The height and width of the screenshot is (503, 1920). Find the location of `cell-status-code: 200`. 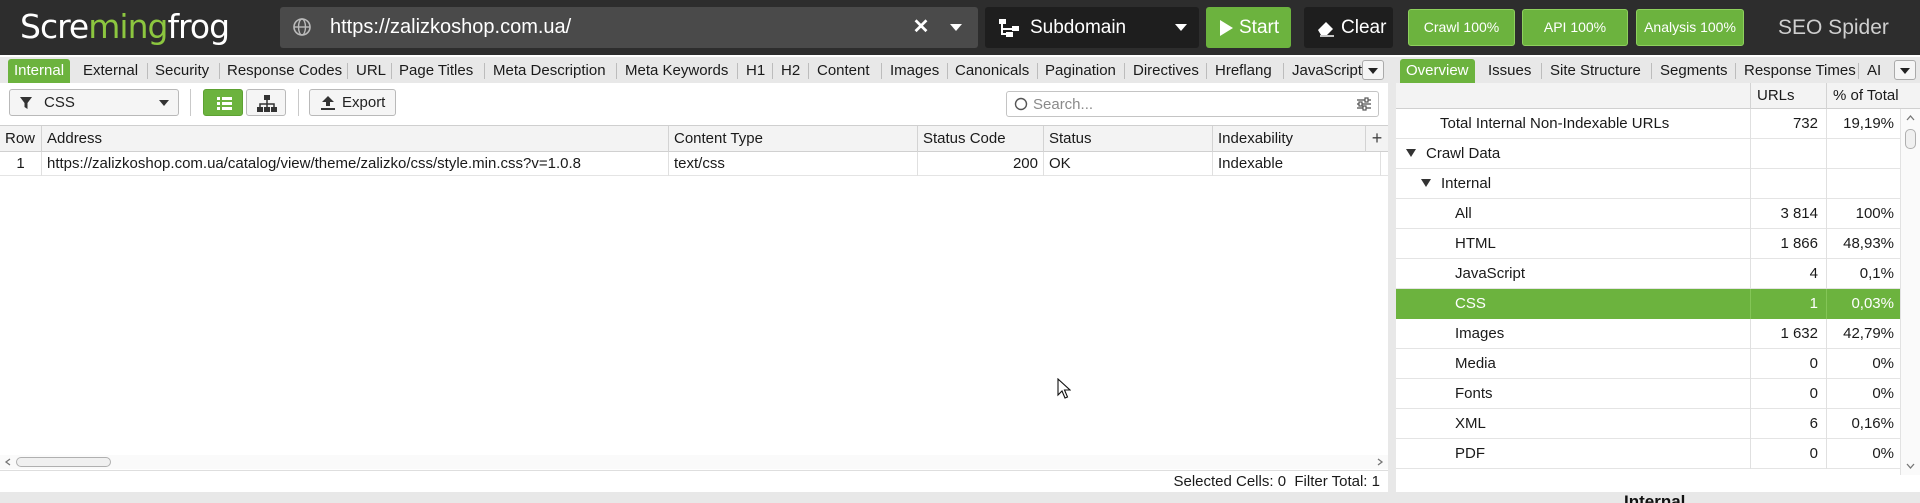

cell-status-code: 200 is located at coordinates (981, 164).